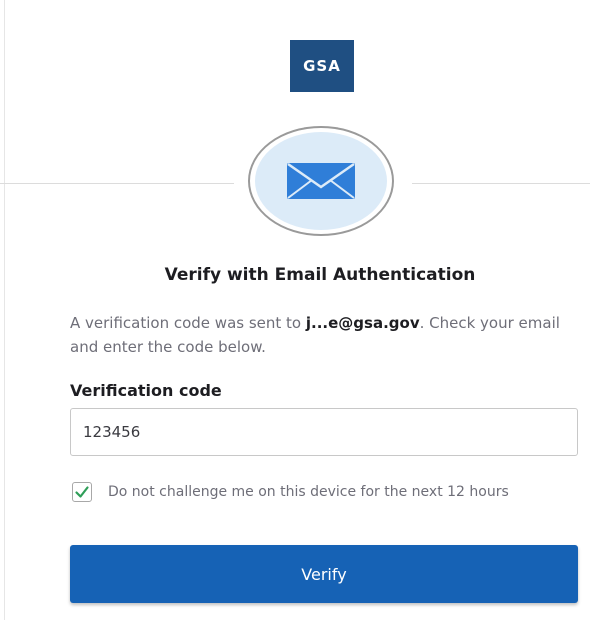 The image size is (590, 620). Describe the element at coordinates (324, 574) in the screenshot. I see `verify-button: Verify` at that location.